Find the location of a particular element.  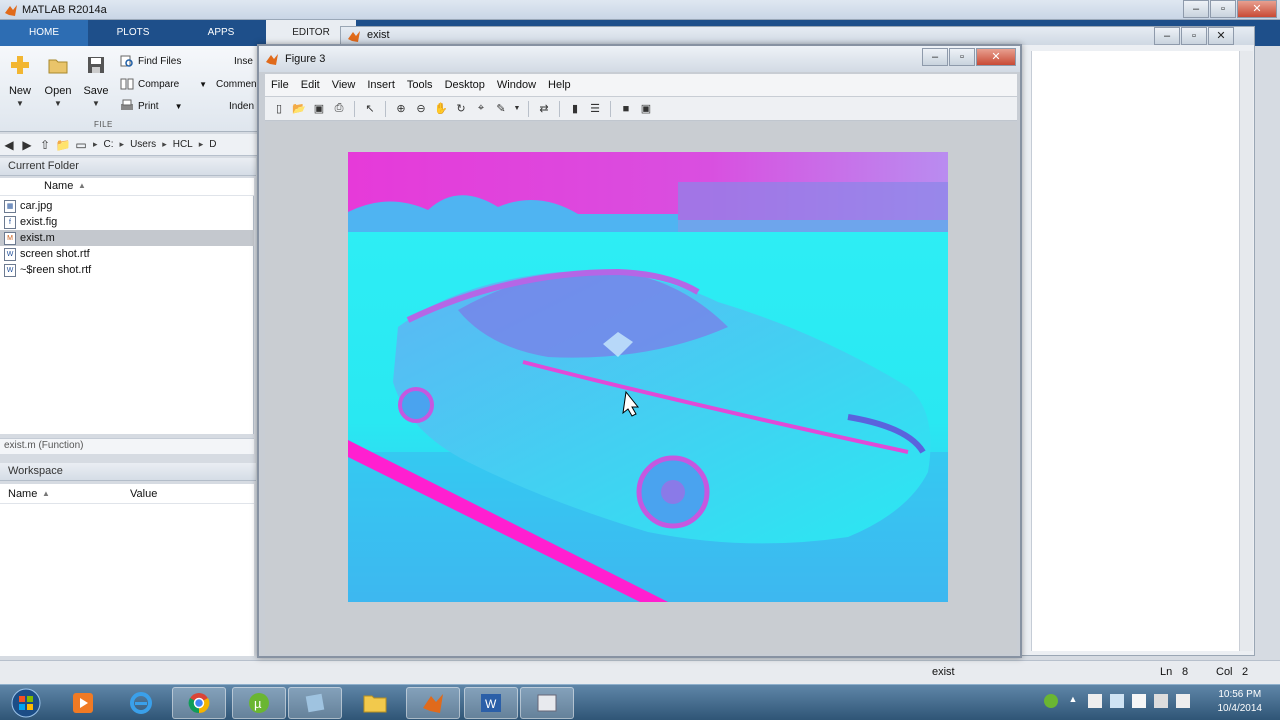

breadcrumb-users: Users is located at coordinates (143, 144).